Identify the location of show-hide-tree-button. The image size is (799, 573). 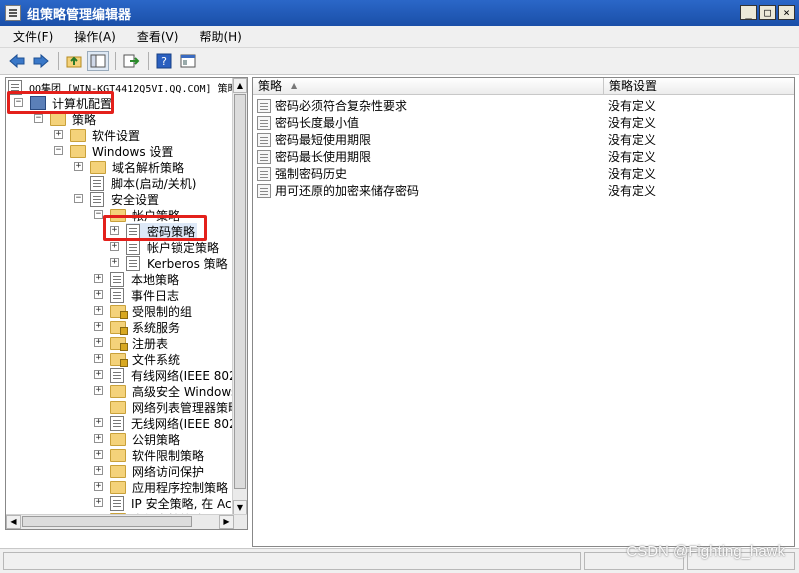
(98, 61).